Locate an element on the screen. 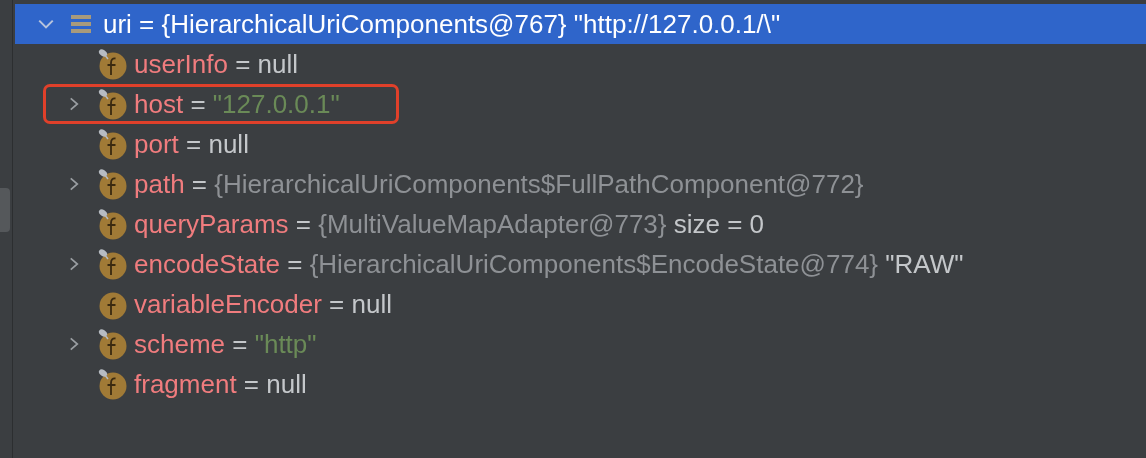 The height and width of the screenshot is (458, 1146). field-text: fragment = null is located at coordinates (220, 384).